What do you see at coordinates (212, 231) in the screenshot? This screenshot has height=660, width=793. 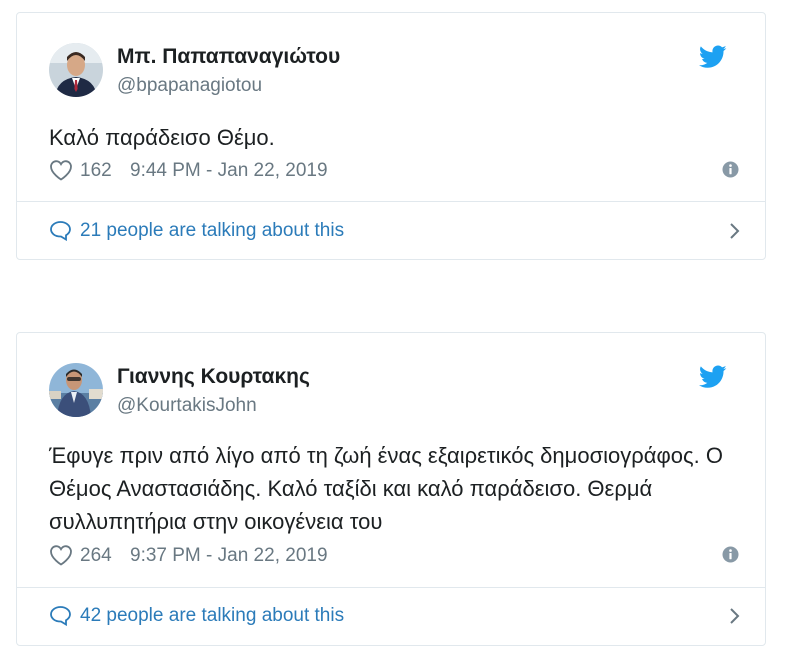 I see `conversation-label: 21 people are talking about this` at bounding box center [212, 231].